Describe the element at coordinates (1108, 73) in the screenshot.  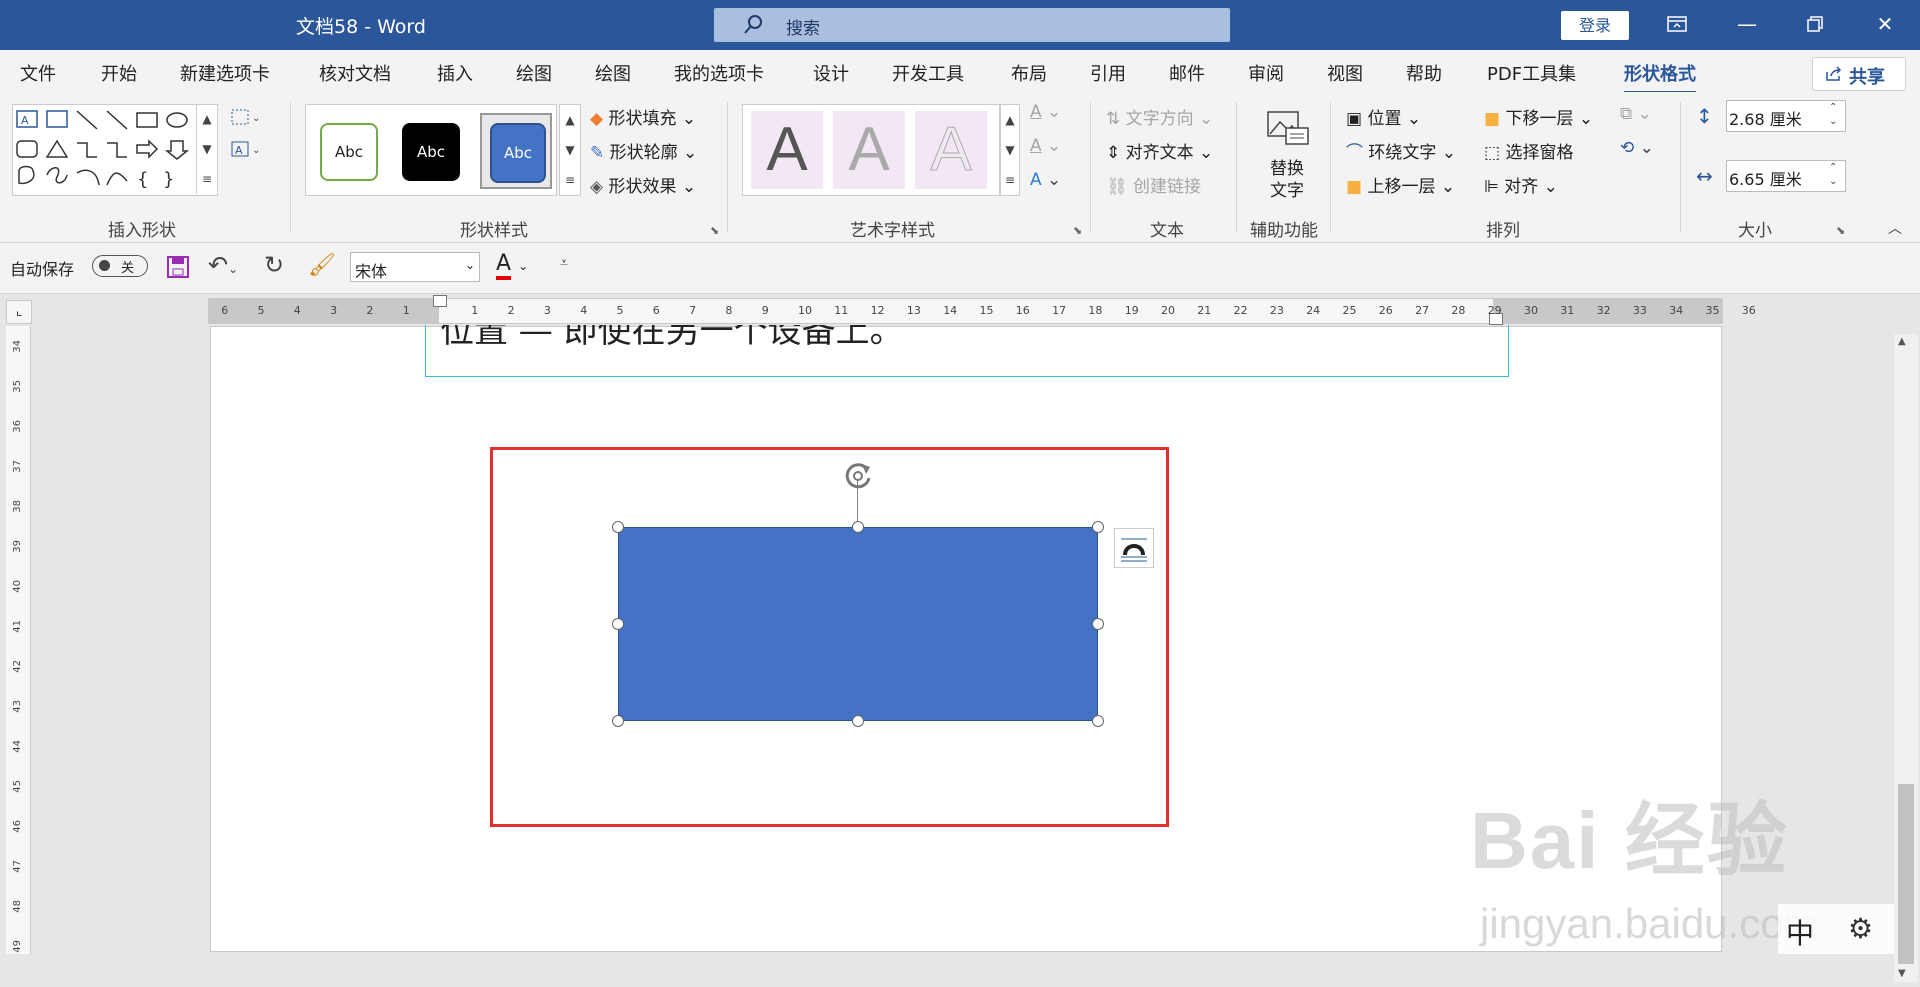
I see `tab-references: 引用` at that location.